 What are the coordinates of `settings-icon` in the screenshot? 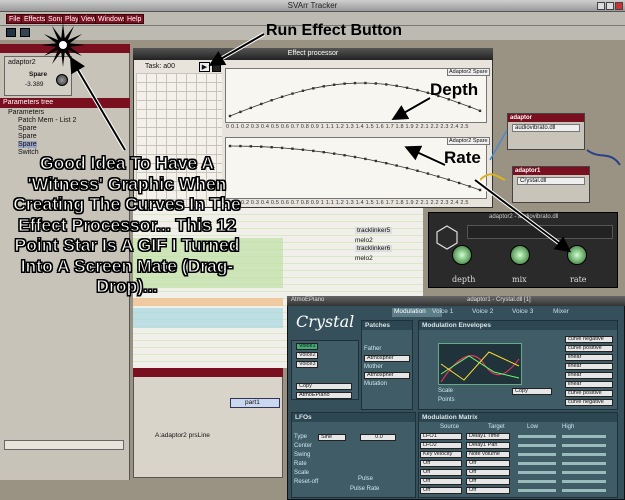 It's located at (25, 32).